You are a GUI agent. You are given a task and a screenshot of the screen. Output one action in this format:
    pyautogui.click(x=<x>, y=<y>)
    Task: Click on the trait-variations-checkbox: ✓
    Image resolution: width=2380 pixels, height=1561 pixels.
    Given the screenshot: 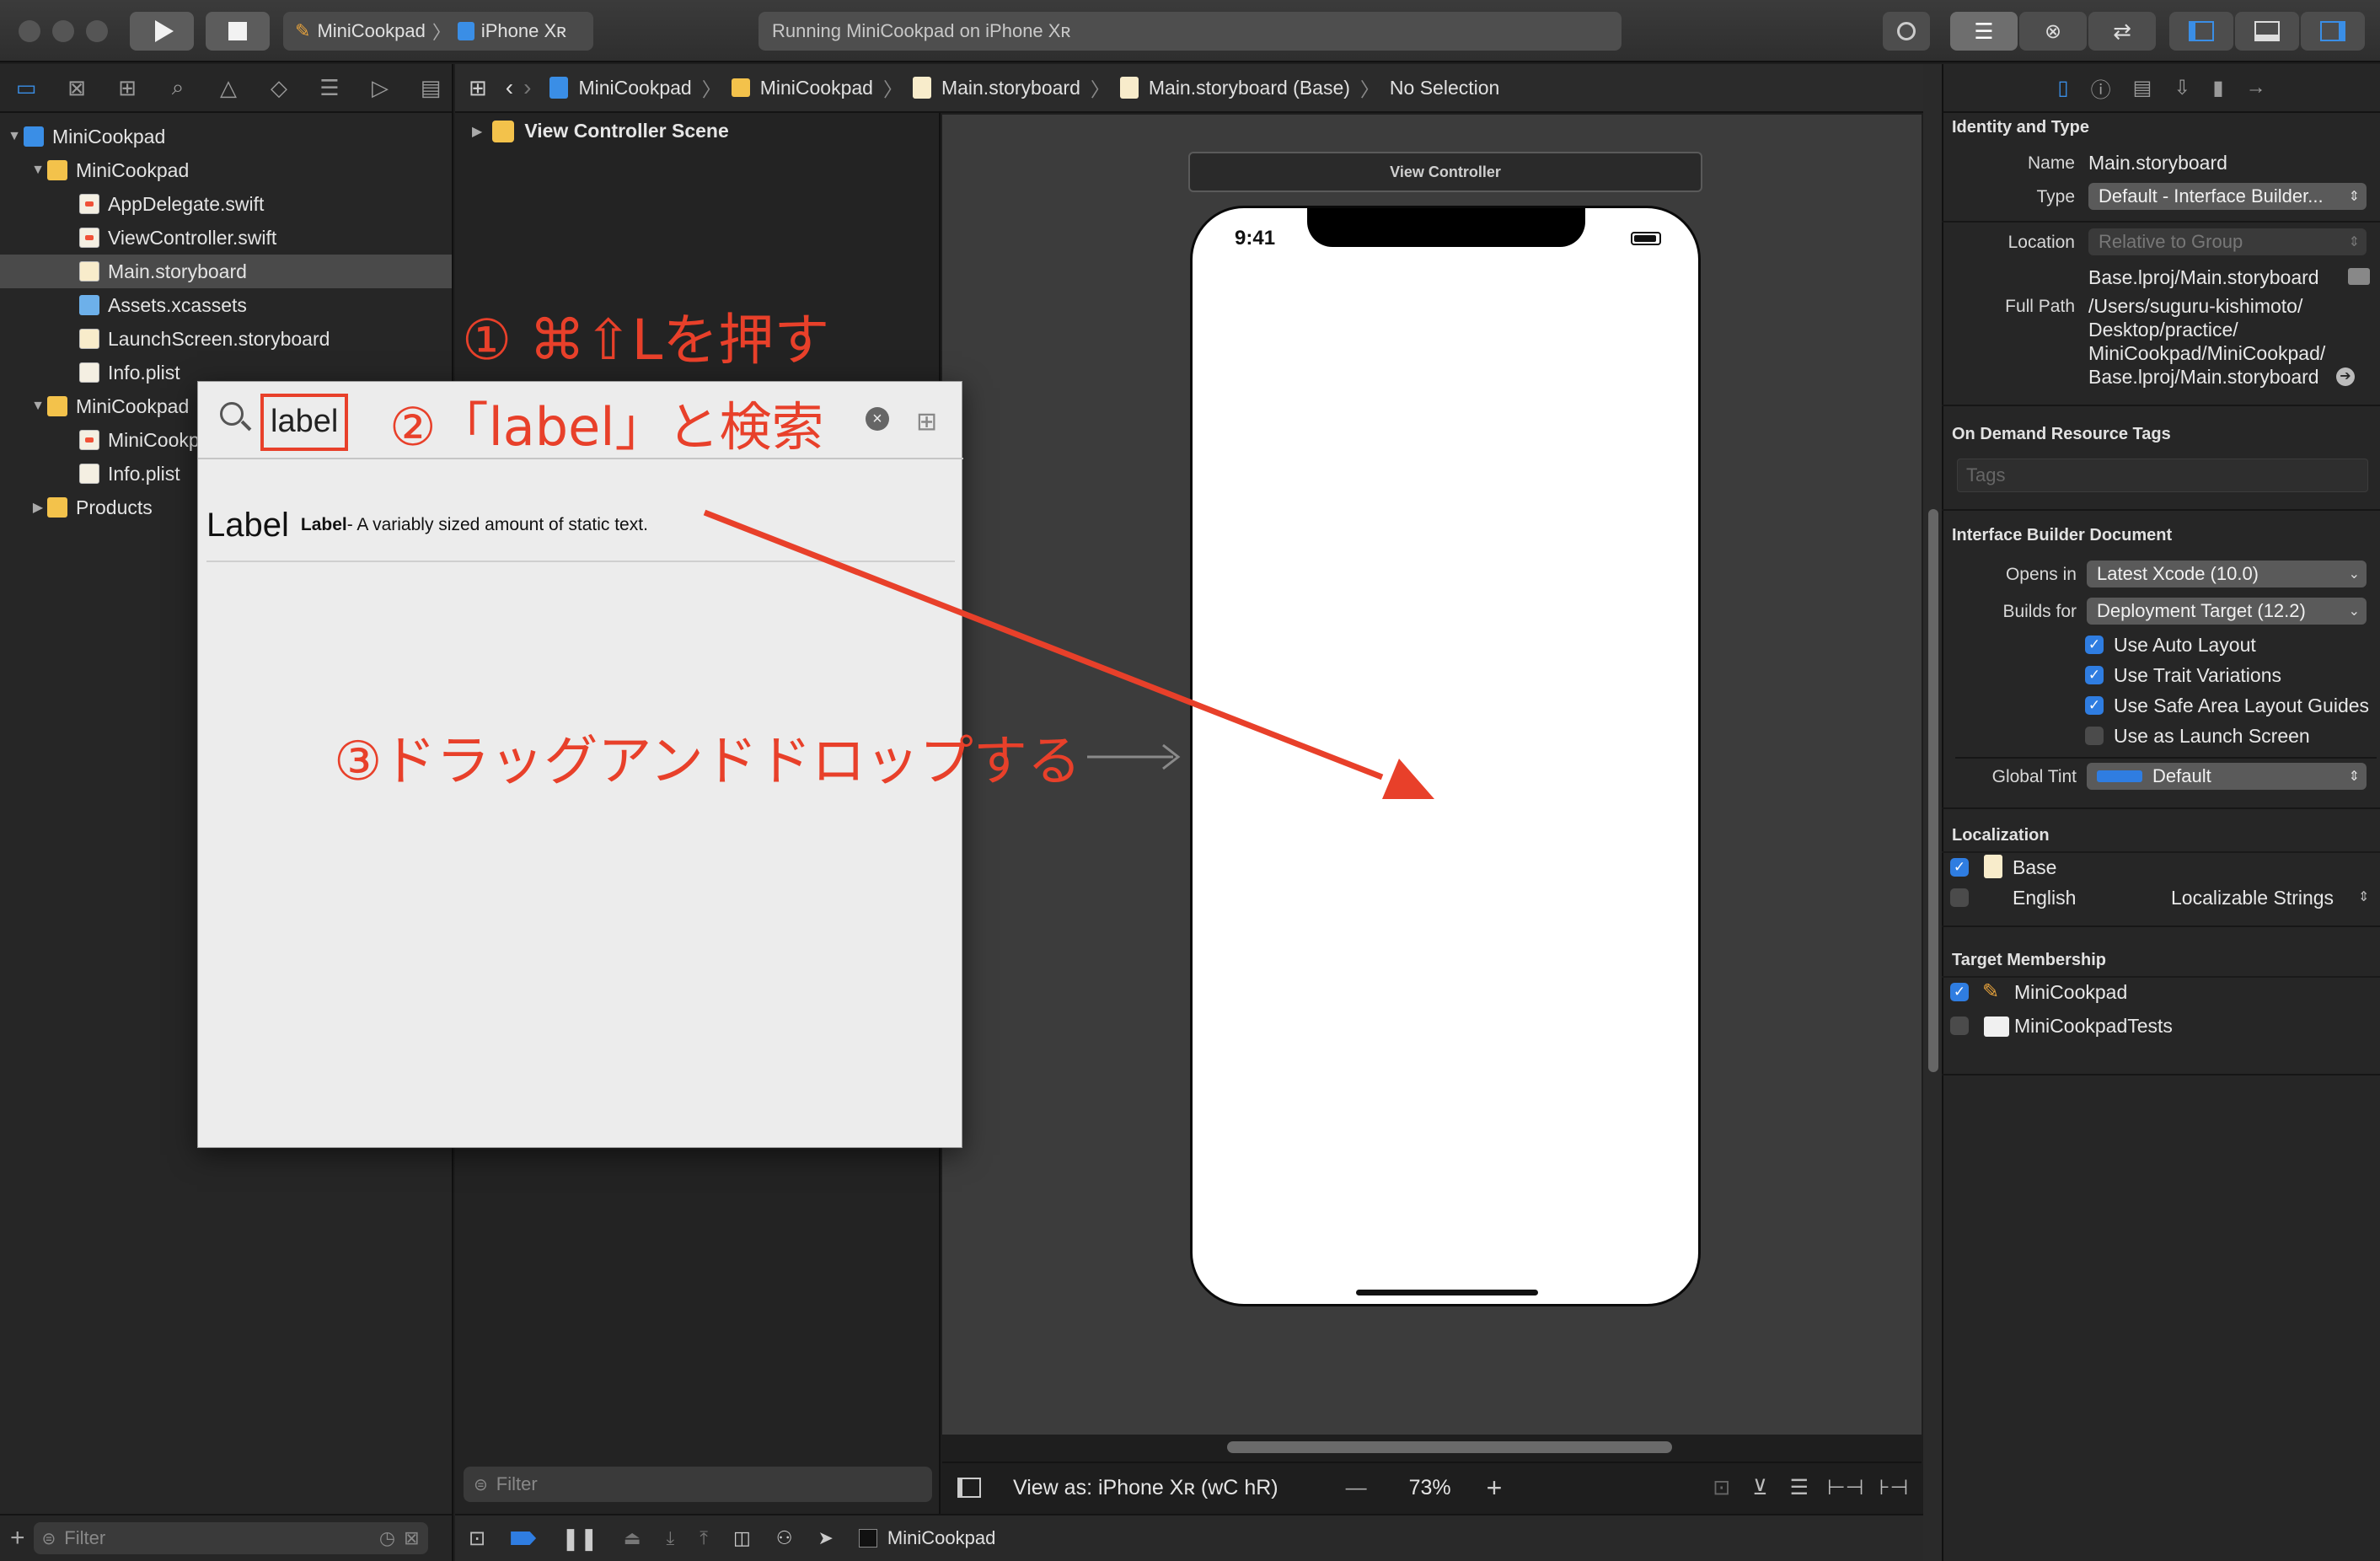 What is the action you would take?
    pyautogui.click(x=2094, y=675)
    